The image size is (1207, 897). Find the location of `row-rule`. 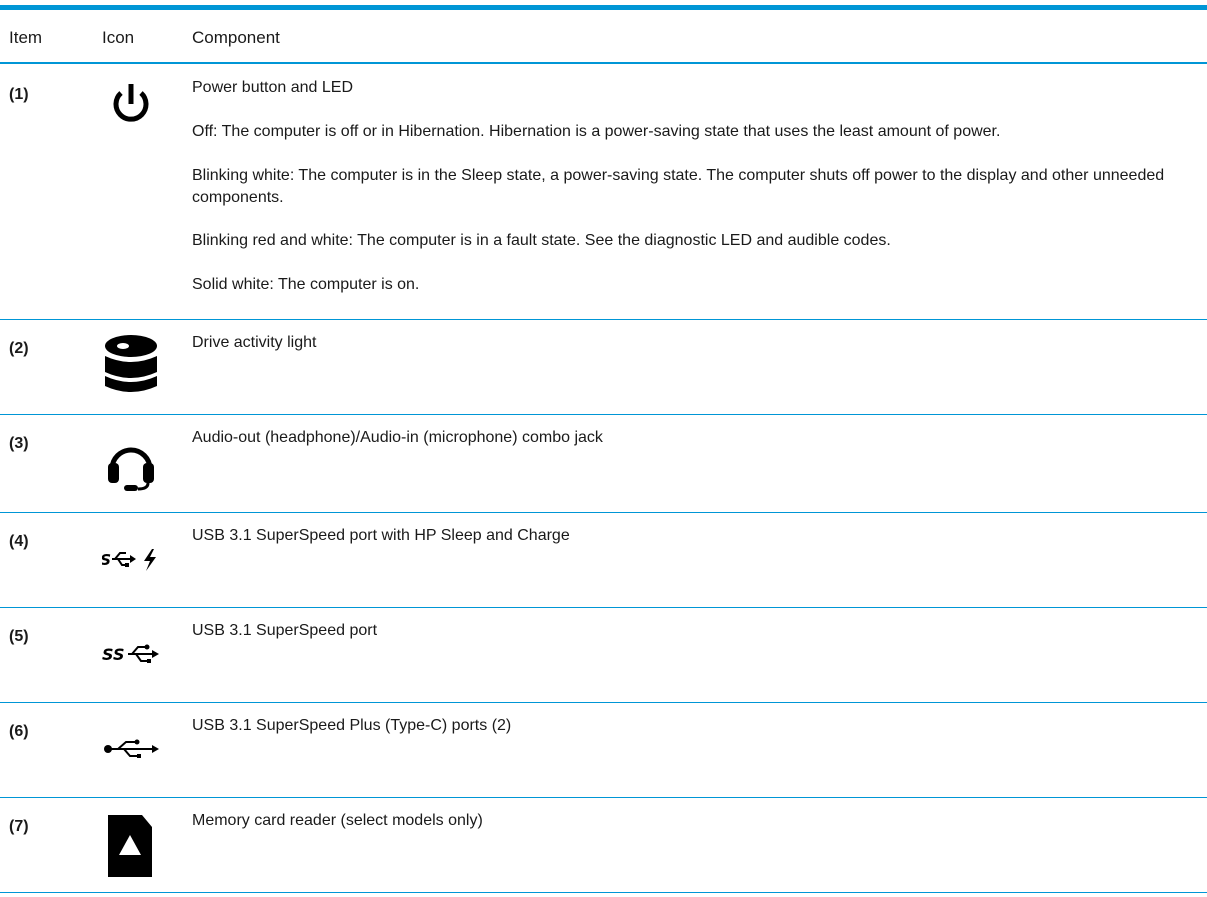

row-rule is located at coordinates (603, 892).